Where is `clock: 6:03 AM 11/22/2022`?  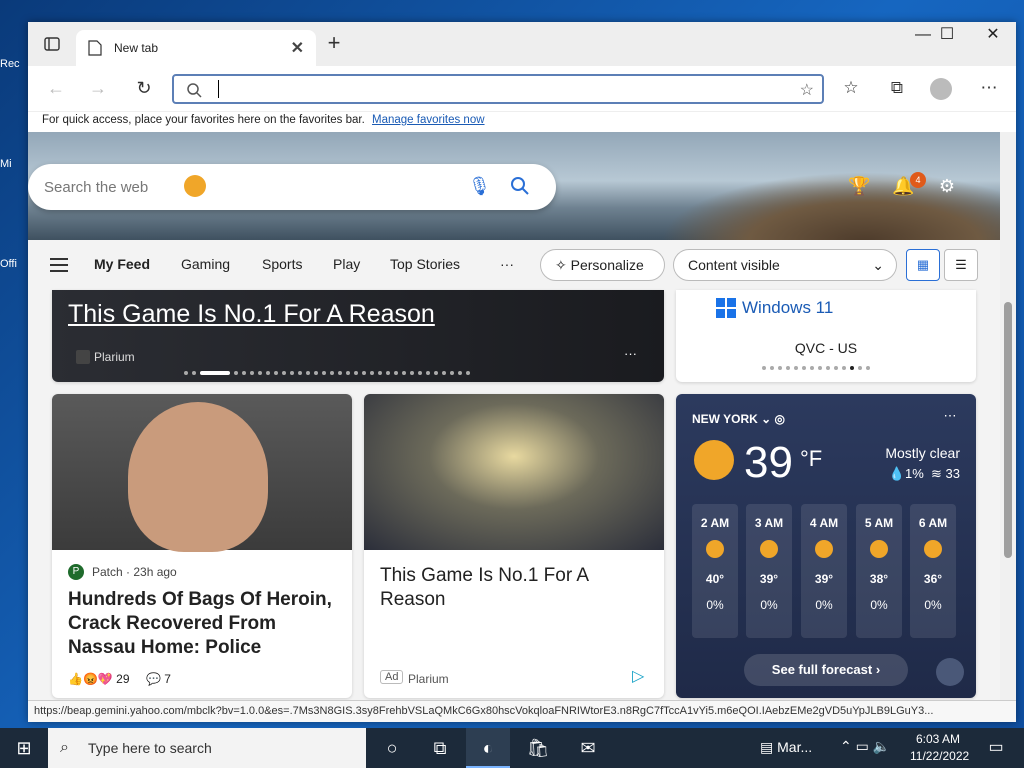
clock: 6:03 AM 11/22/2022 is located at coordinates (940, 748).